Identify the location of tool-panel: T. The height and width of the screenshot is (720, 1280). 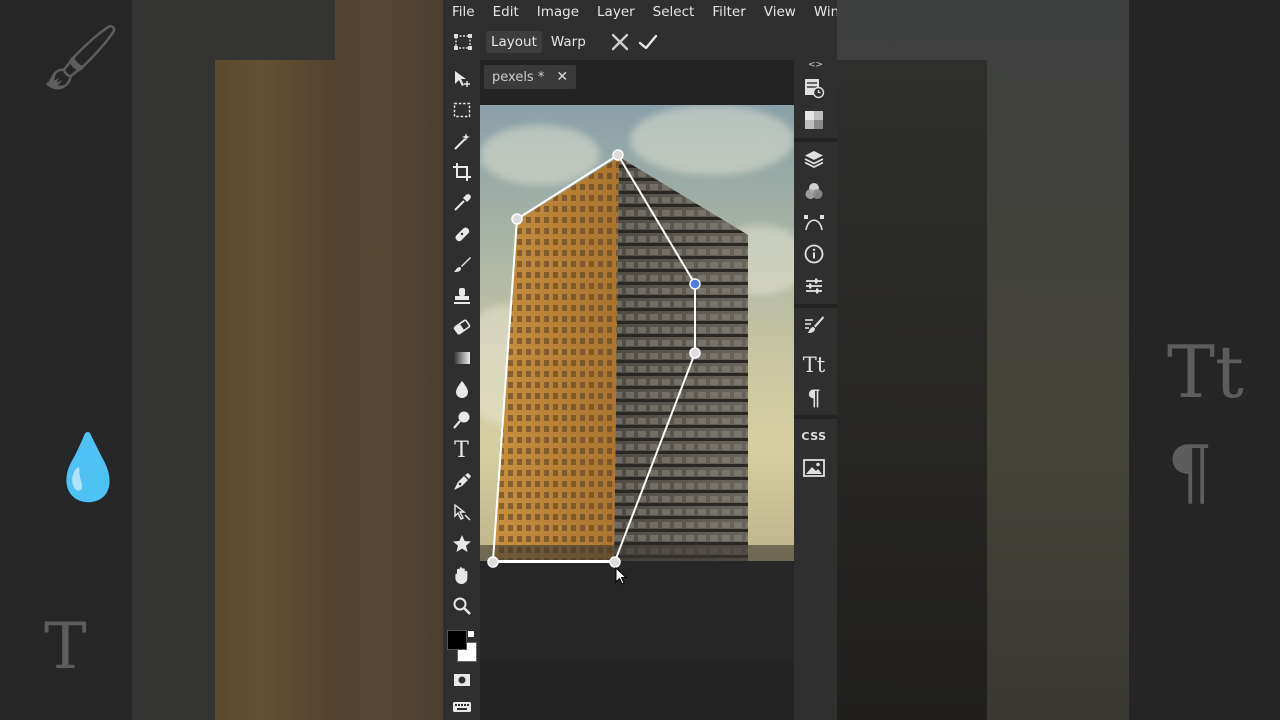
(461, 390).